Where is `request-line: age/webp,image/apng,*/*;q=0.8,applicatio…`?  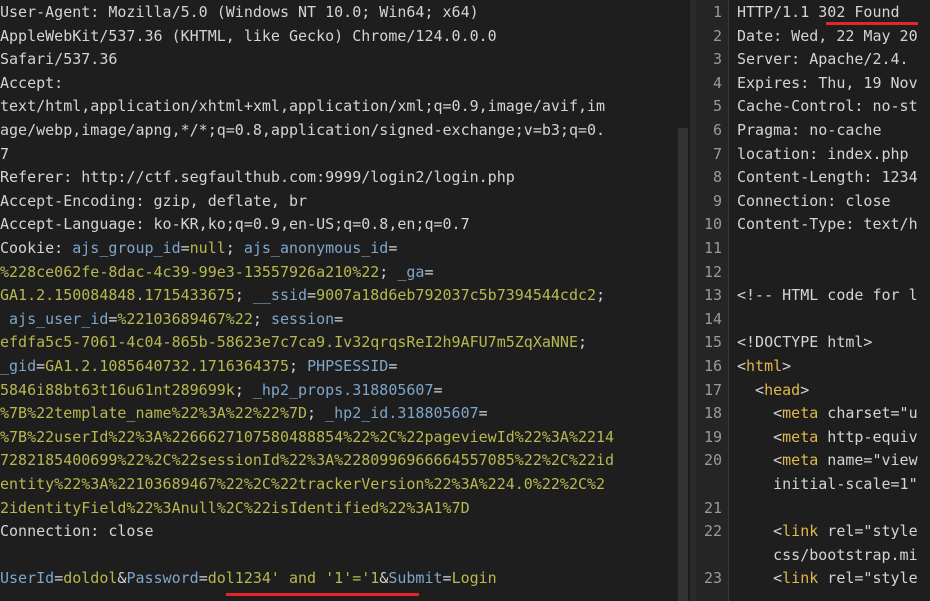 request-line: age/webp,image/apng,*/*;q=0.8,applicatio… is located at coordinates (303, 130).